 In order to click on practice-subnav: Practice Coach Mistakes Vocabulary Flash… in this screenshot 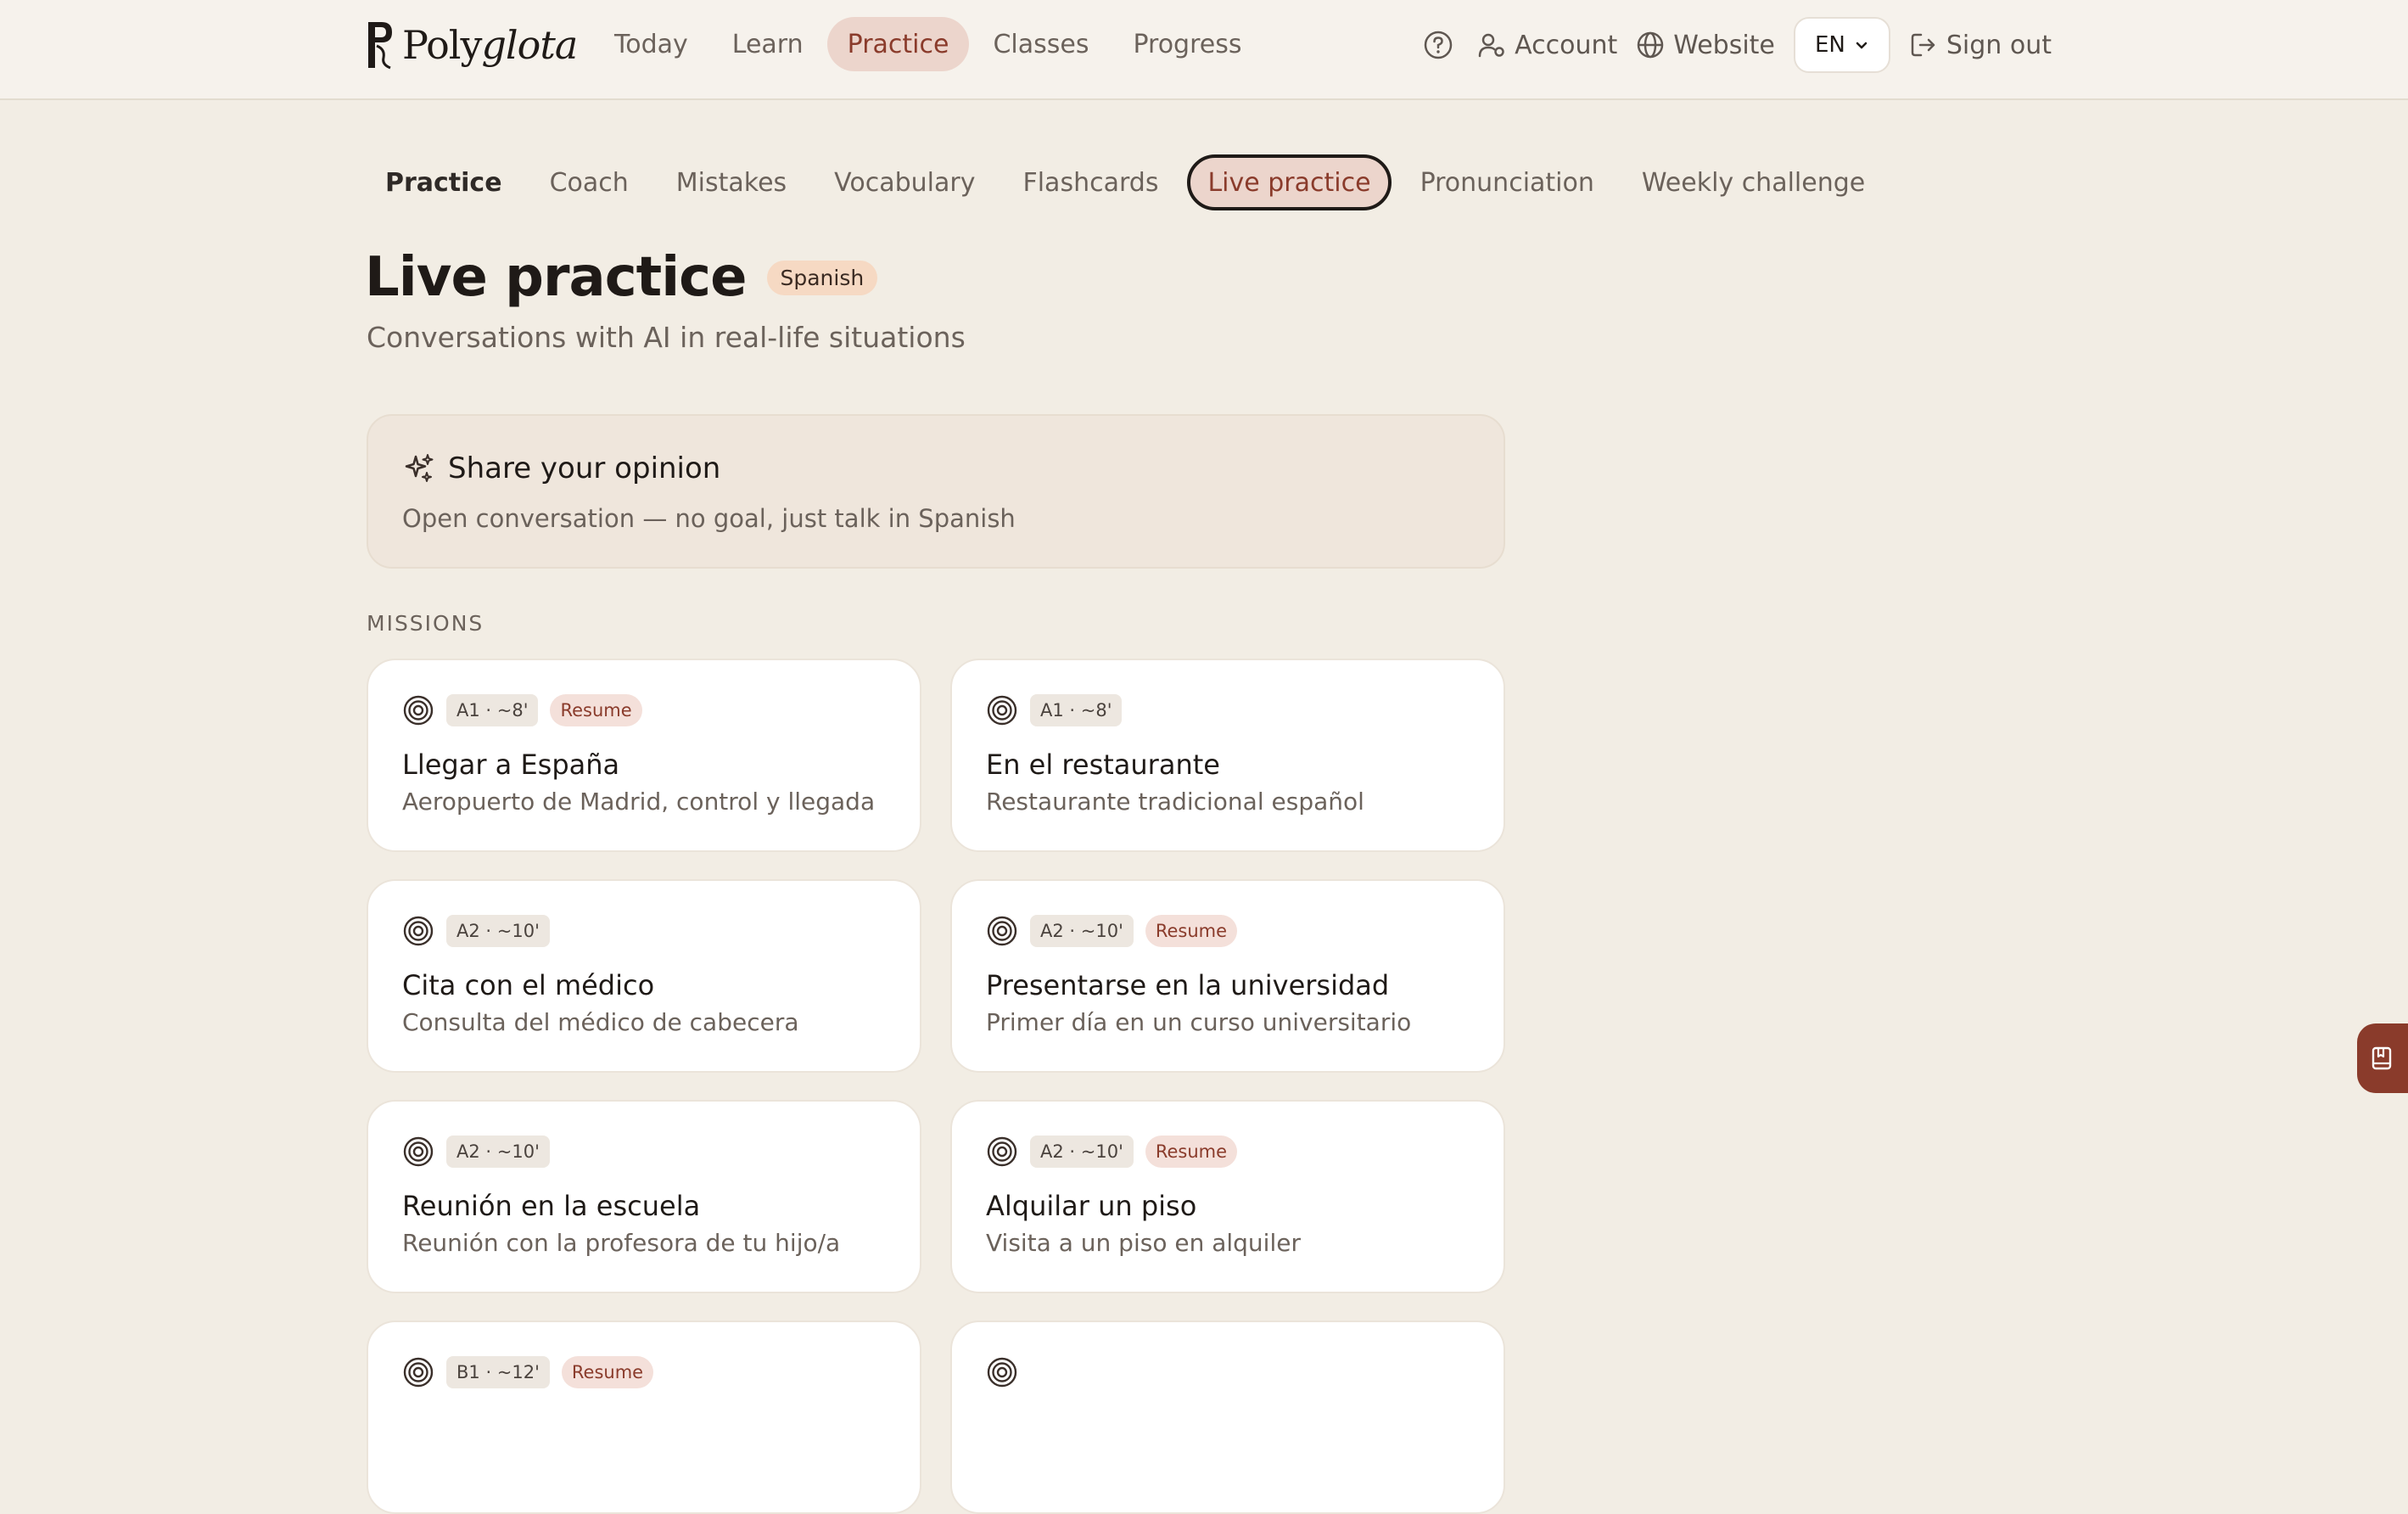, I will do `click(1130, 182)`.